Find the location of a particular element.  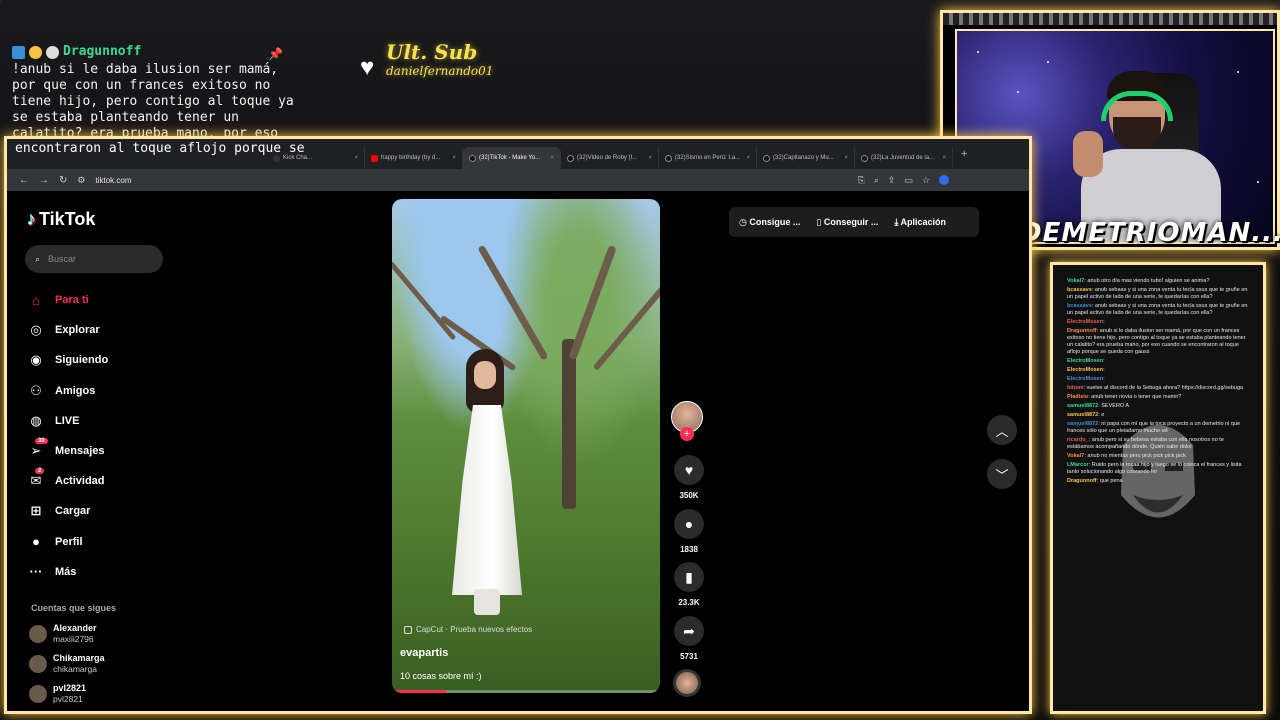

sidebar-item-actividad: ✉ 2 Actividad is located at coordinates (67, 481).